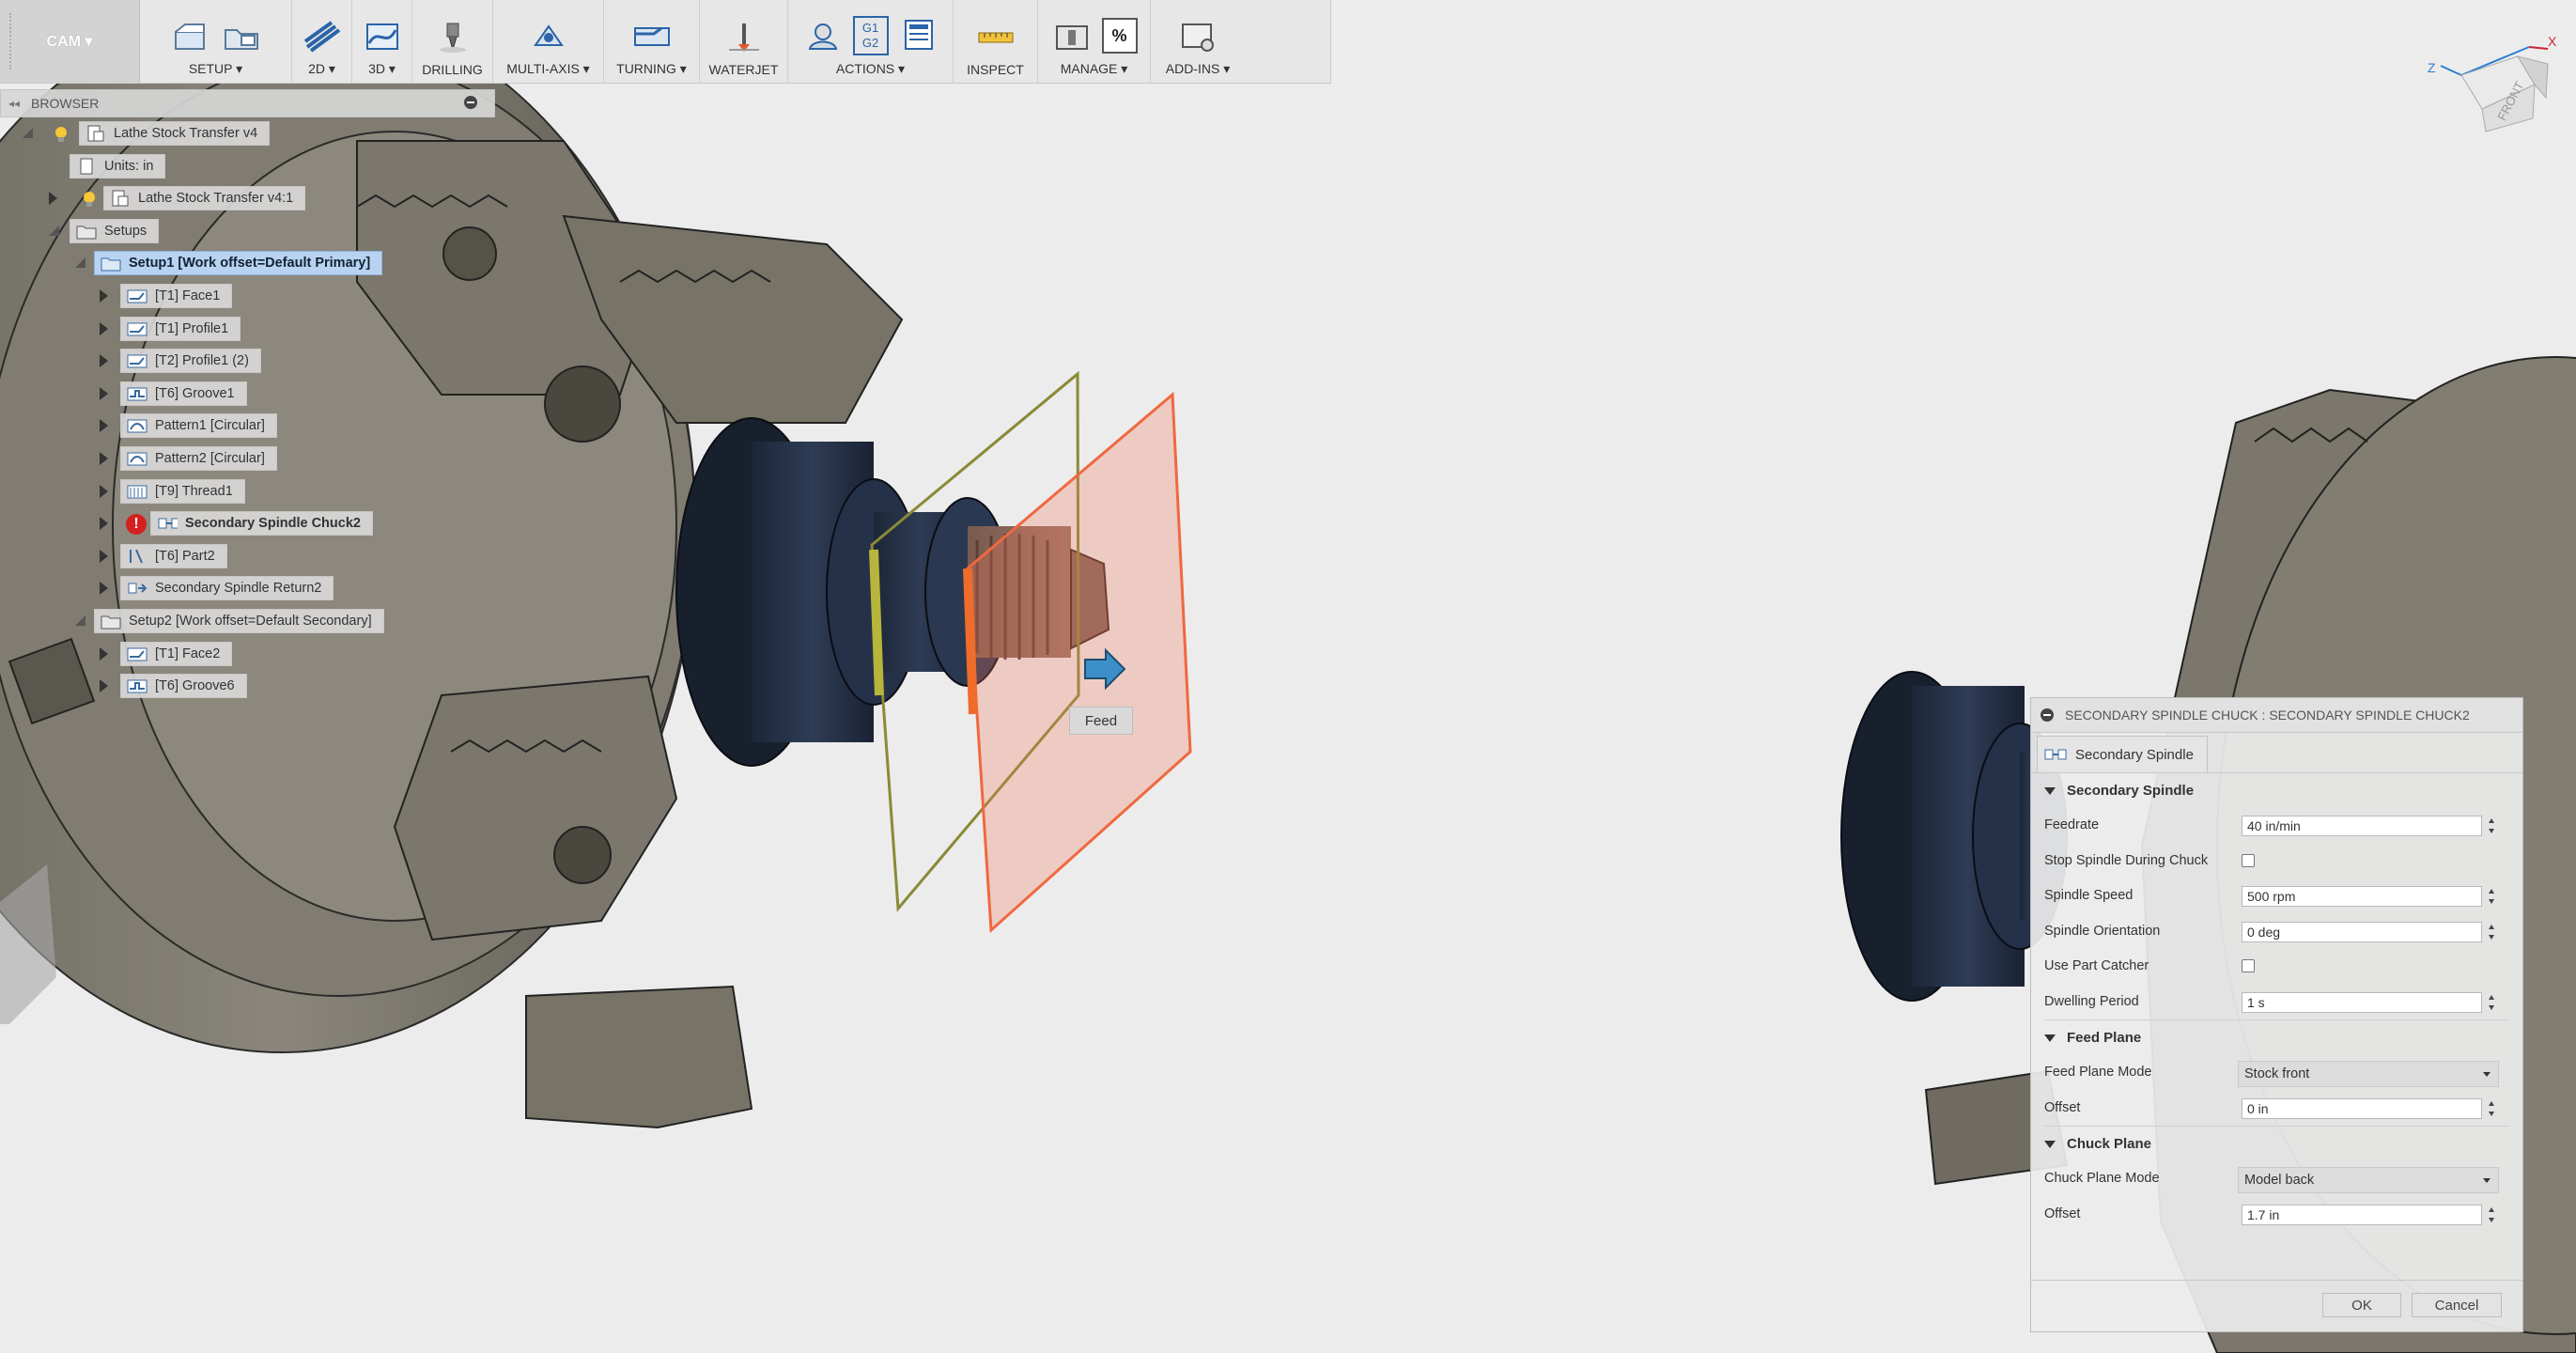 This screenshot has height=1353, width=2576. I want to click on feedrate-input: 40 in/min, so click(2362, 826).